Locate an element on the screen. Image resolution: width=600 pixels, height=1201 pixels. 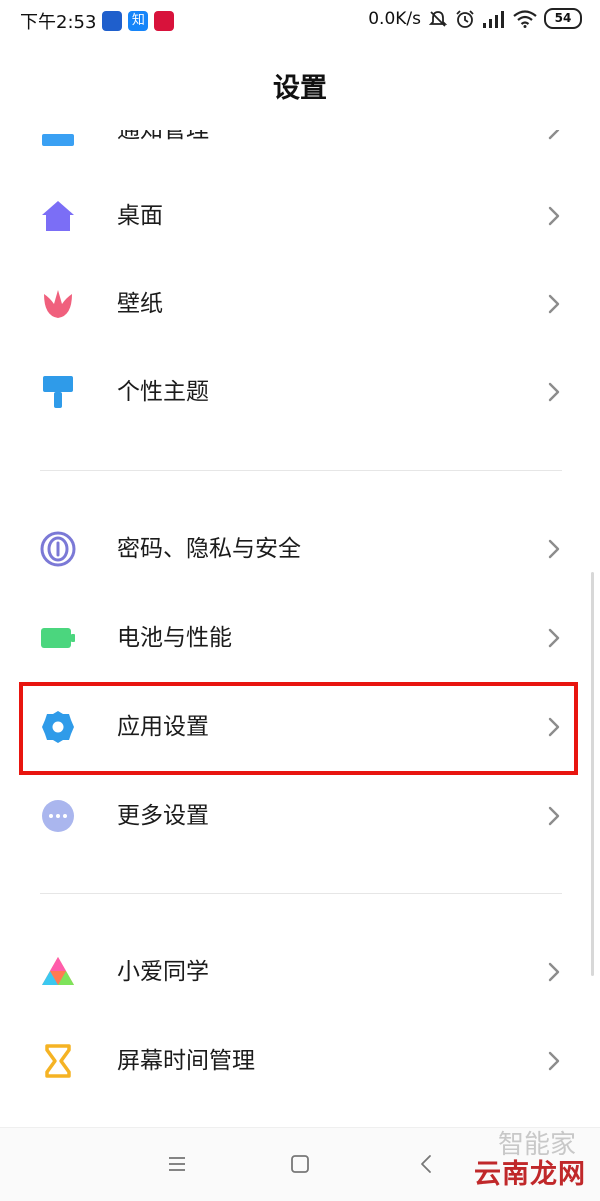
tulip-icon is located at coordinates (58, 304).